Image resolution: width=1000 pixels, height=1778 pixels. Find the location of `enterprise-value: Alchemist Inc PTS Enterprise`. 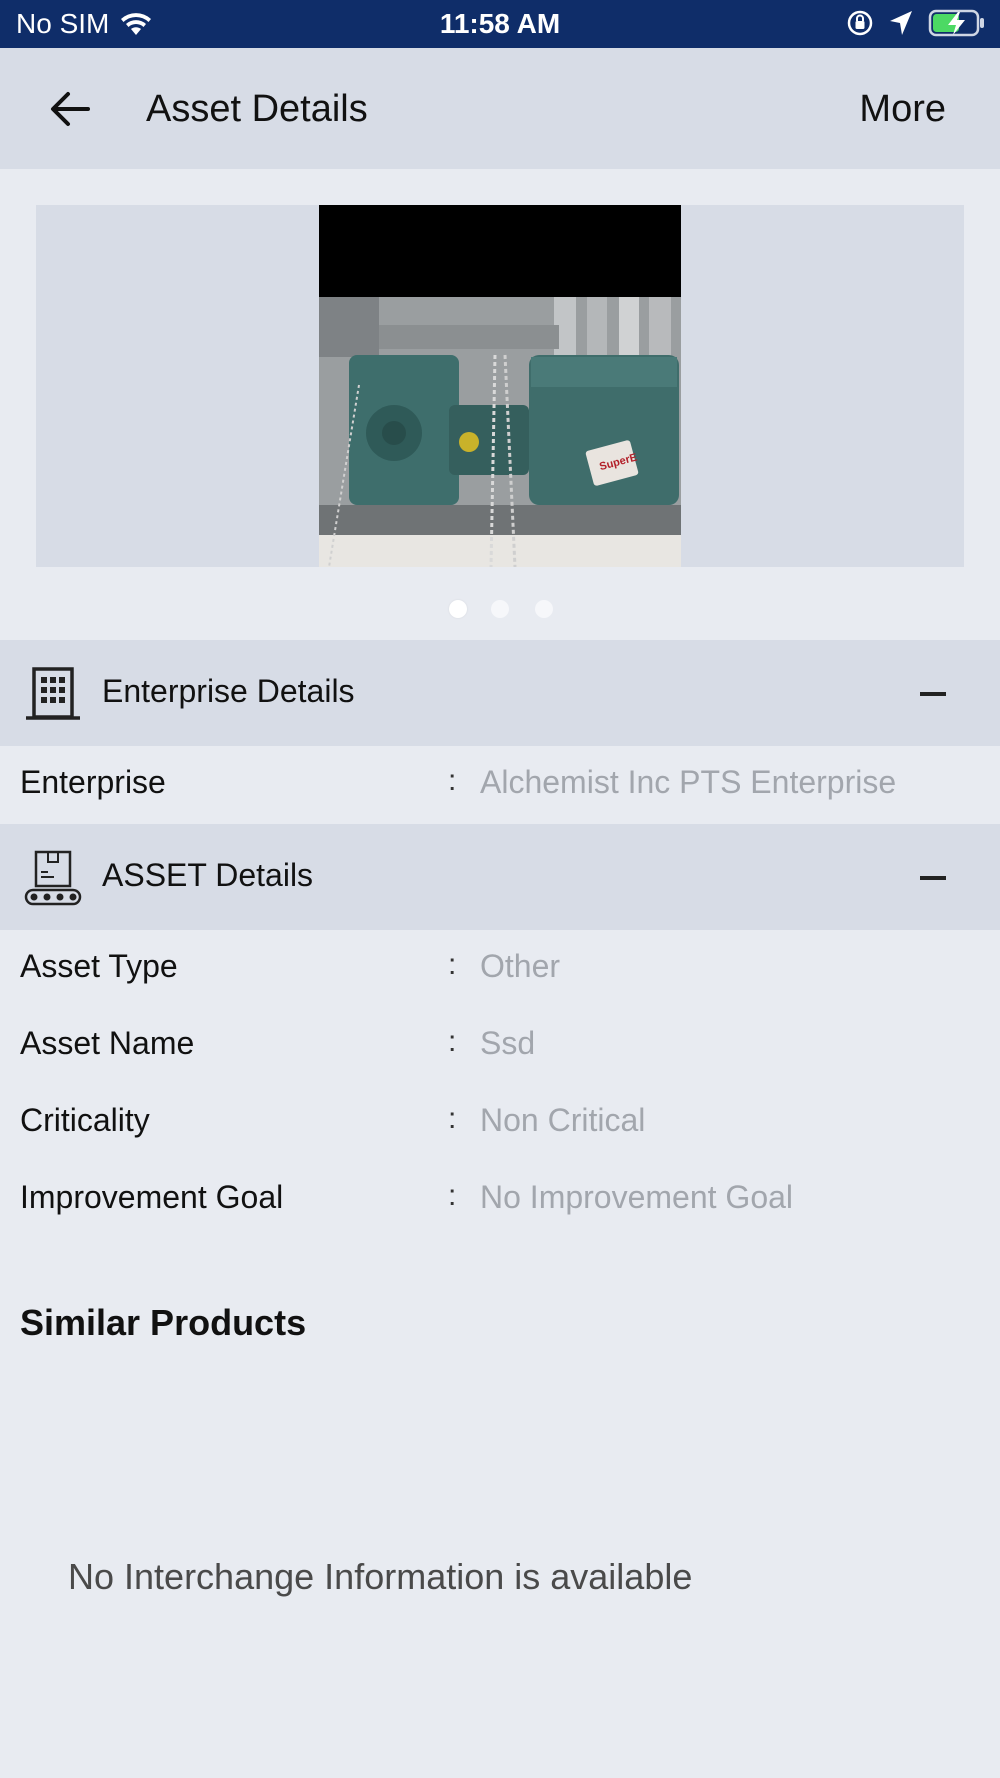

enterprise-value: Alchemist Inc PTS Enterprise is located at coordinates (688, 782).